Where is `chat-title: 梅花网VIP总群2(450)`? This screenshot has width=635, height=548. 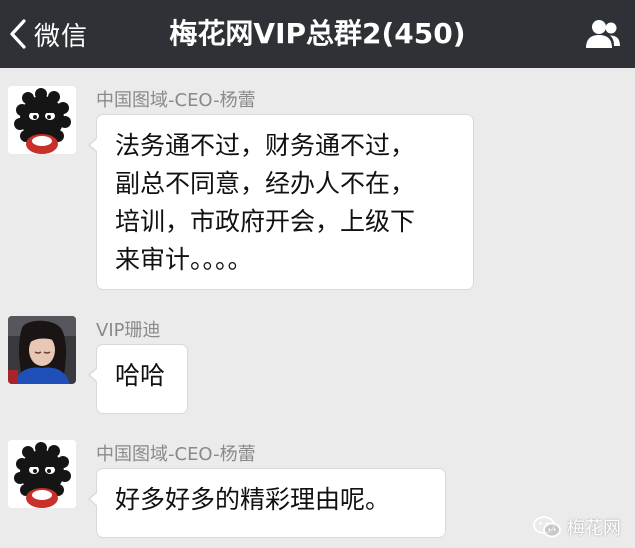 chat-title: 梅花网VIP总群2(450) is located at coordinates (317, 33).